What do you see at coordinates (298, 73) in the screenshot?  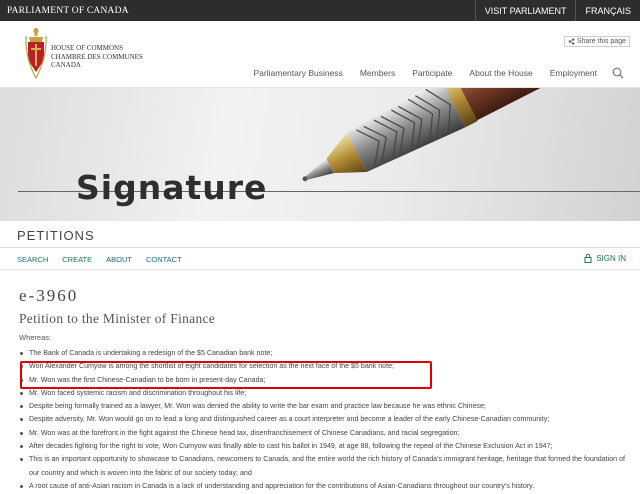 I see `nav-parliamentary-business: Parliamentary Business` at bounding box center [298, 73].